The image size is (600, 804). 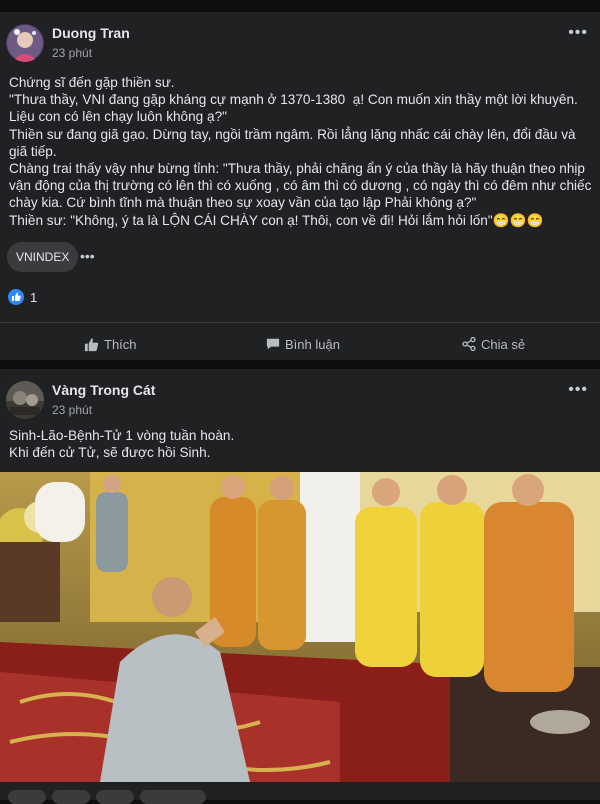 I want to click on comment-label: Bình luận, so click(x=312, y=344).